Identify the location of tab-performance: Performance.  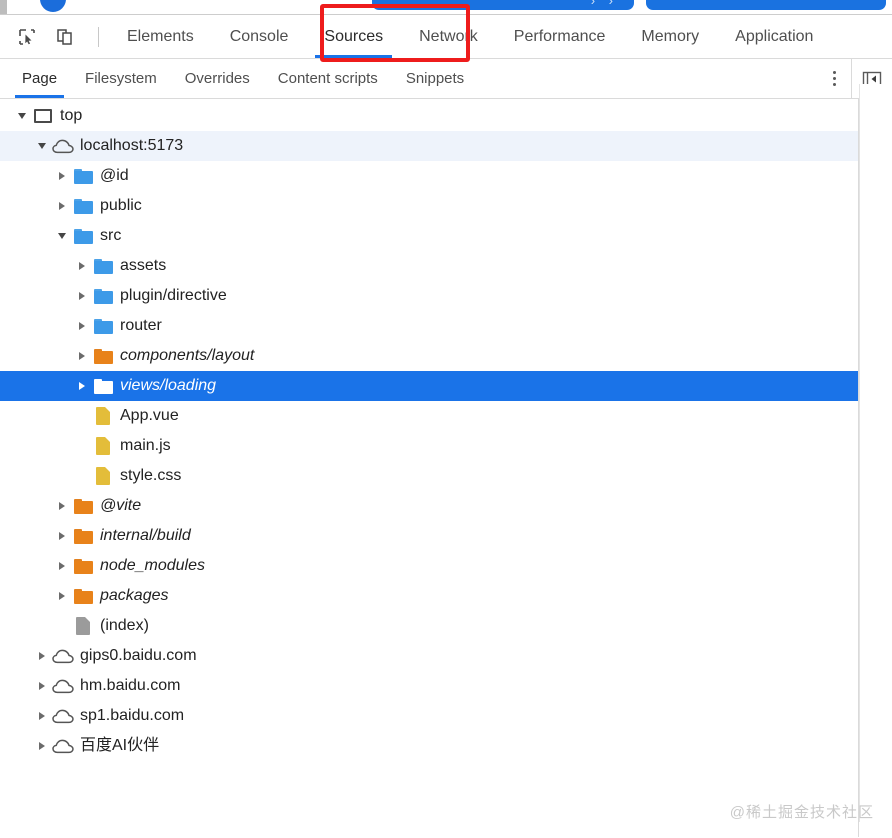
(560, 36).